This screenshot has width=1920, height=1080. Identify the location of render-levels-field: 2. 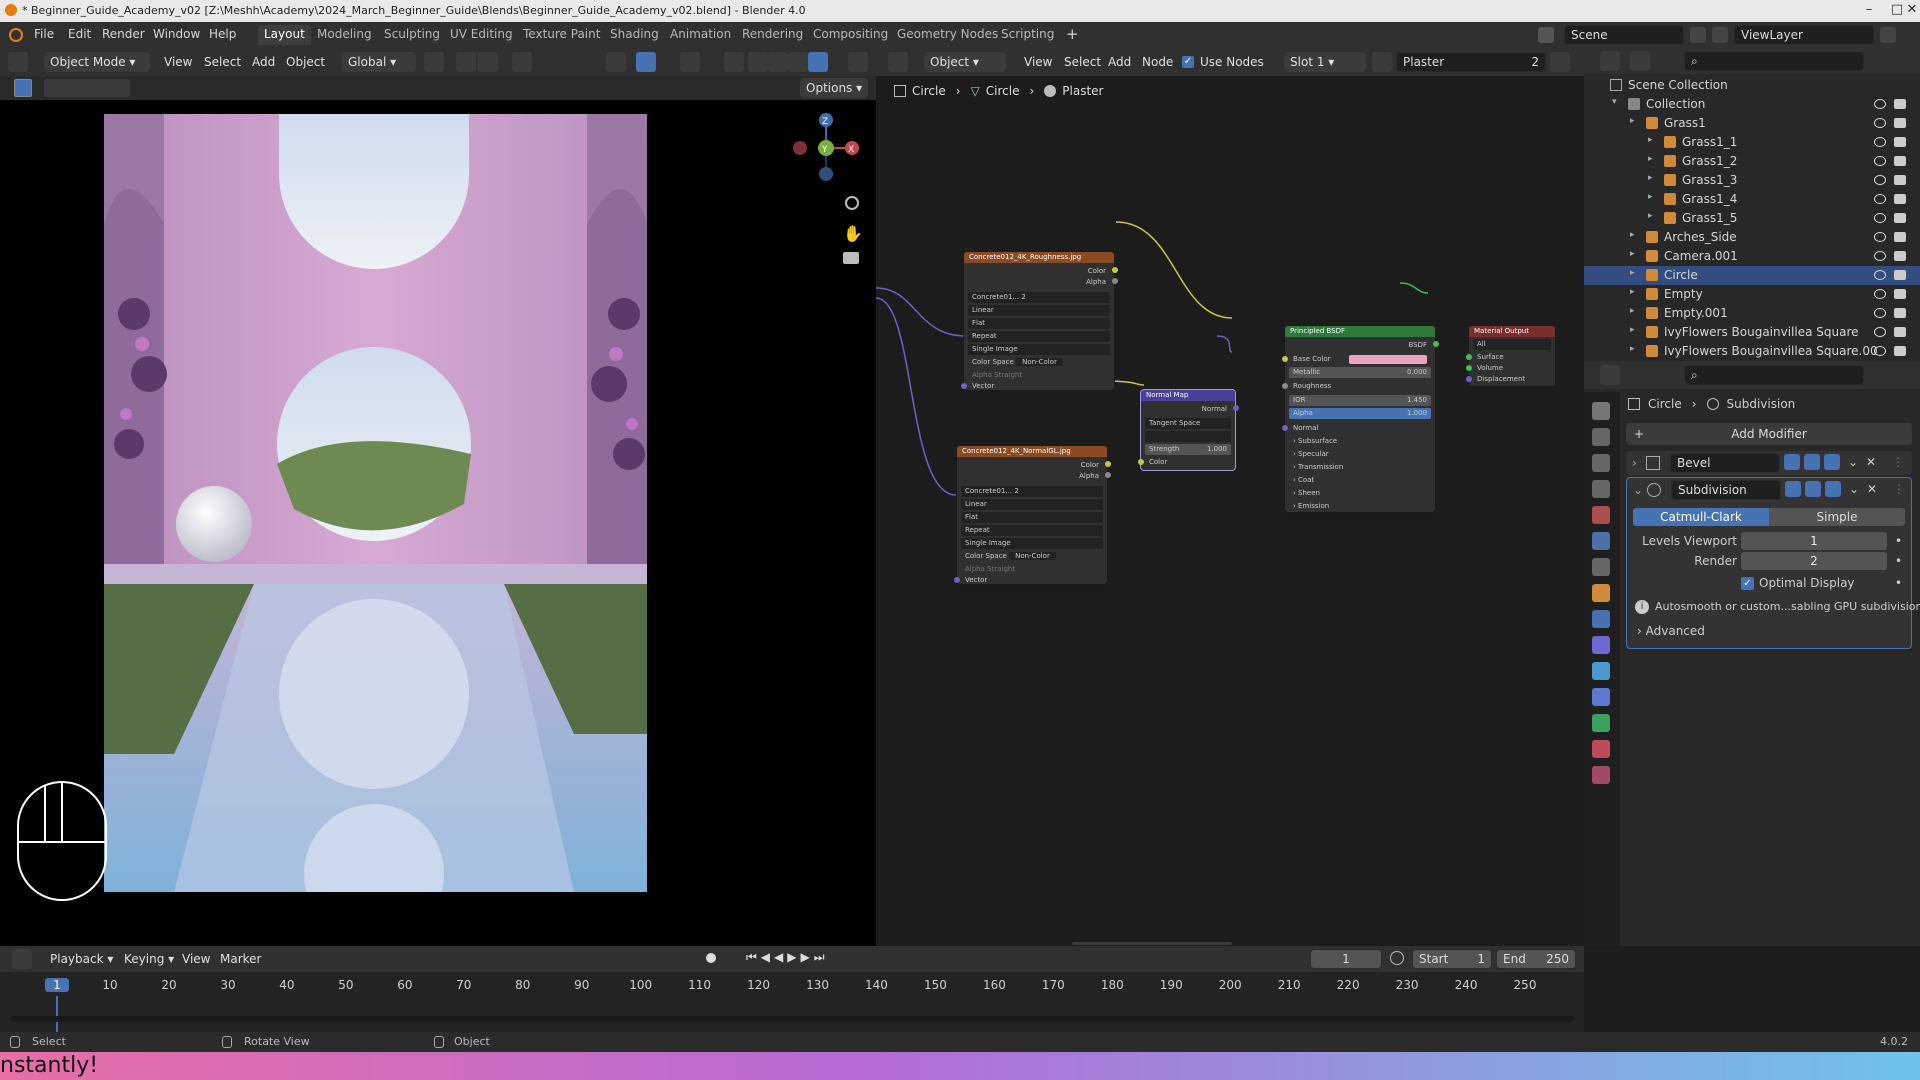
(1814, 561).